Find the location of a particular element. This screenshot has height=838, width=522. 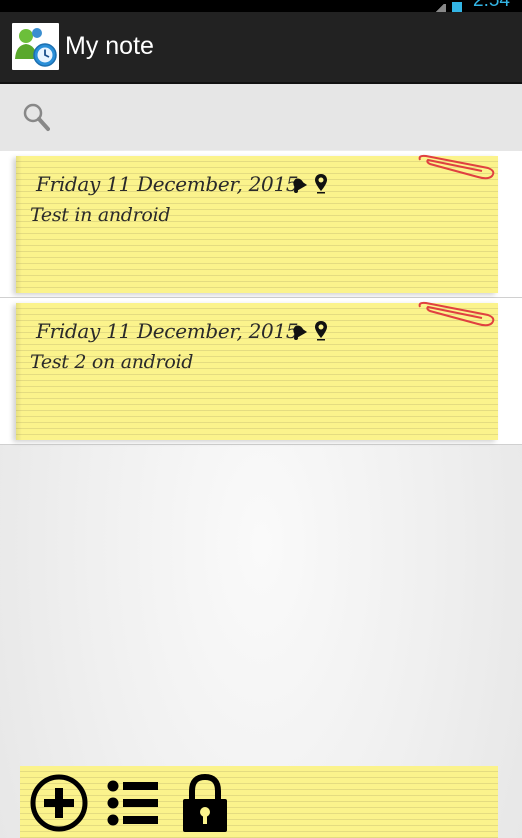

search-icon is located at coordinates (36, 117).